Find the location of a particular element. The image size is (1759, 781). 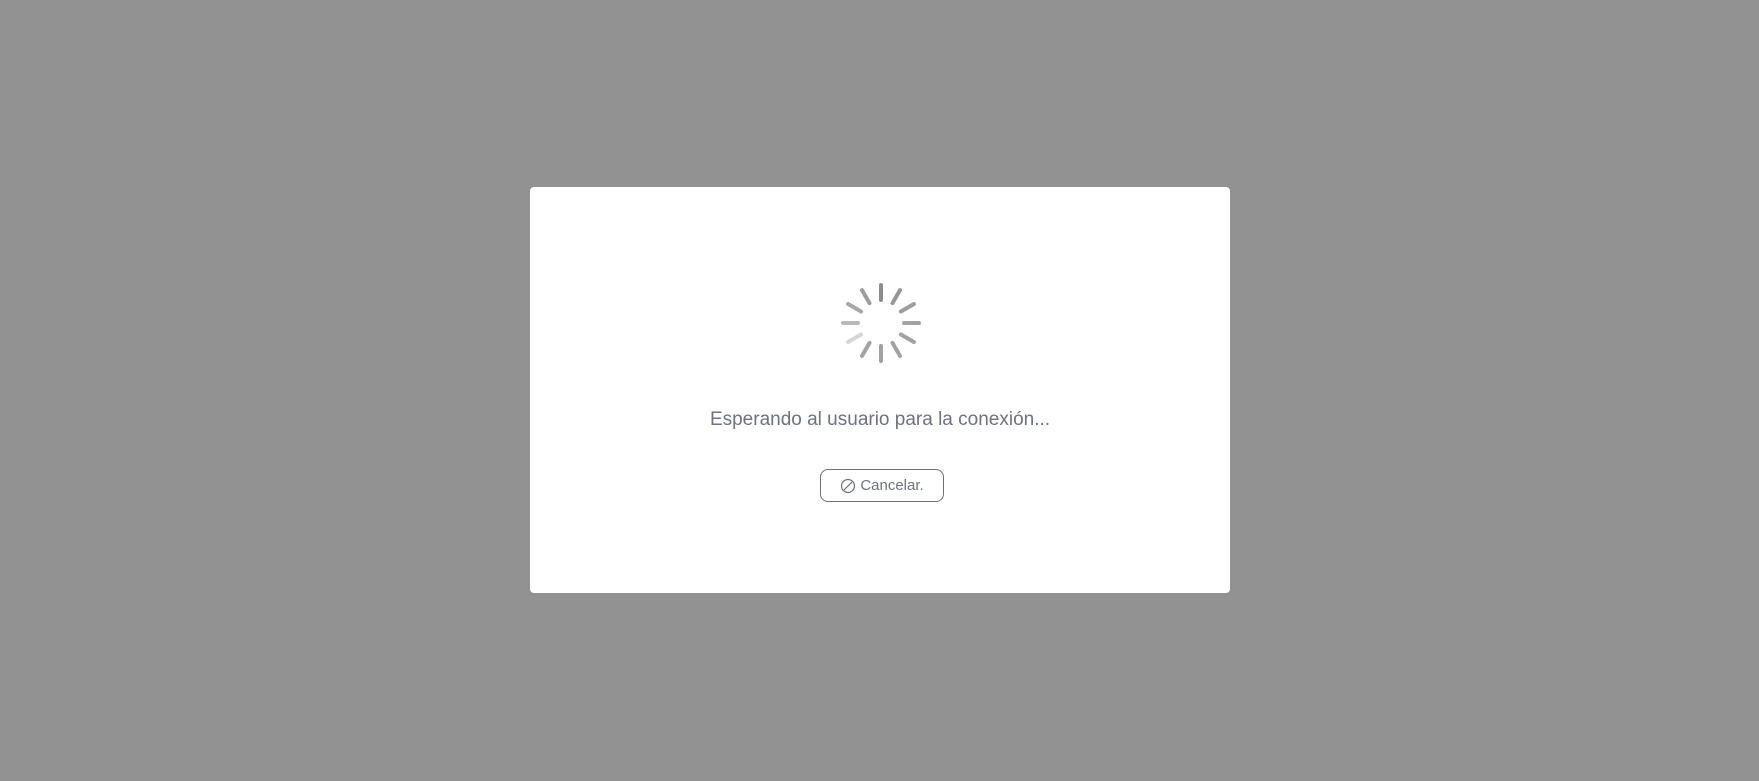

cancel-button: Cancelar. is located at coordinates (882, 485).